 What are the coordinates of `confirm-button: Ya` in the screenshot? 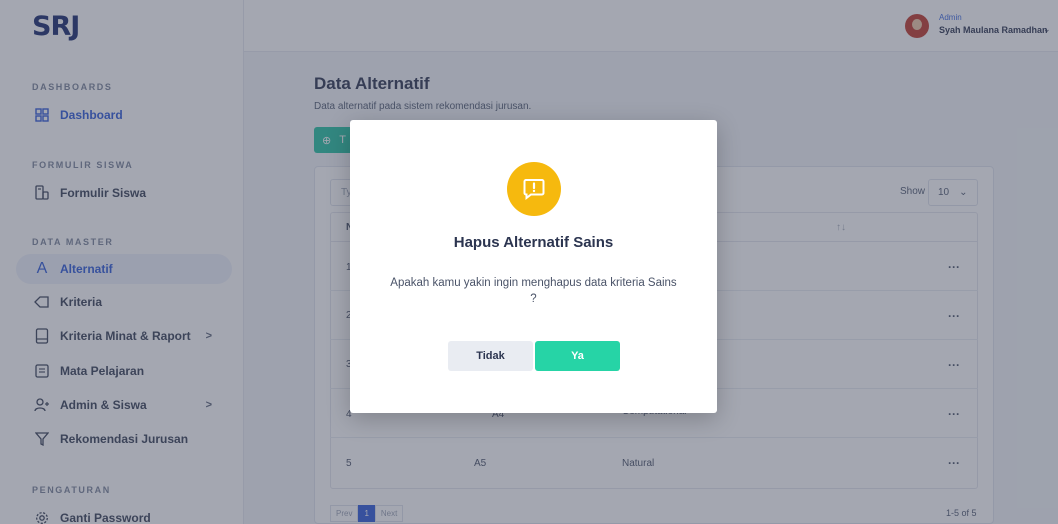 It's located at (577, 356).